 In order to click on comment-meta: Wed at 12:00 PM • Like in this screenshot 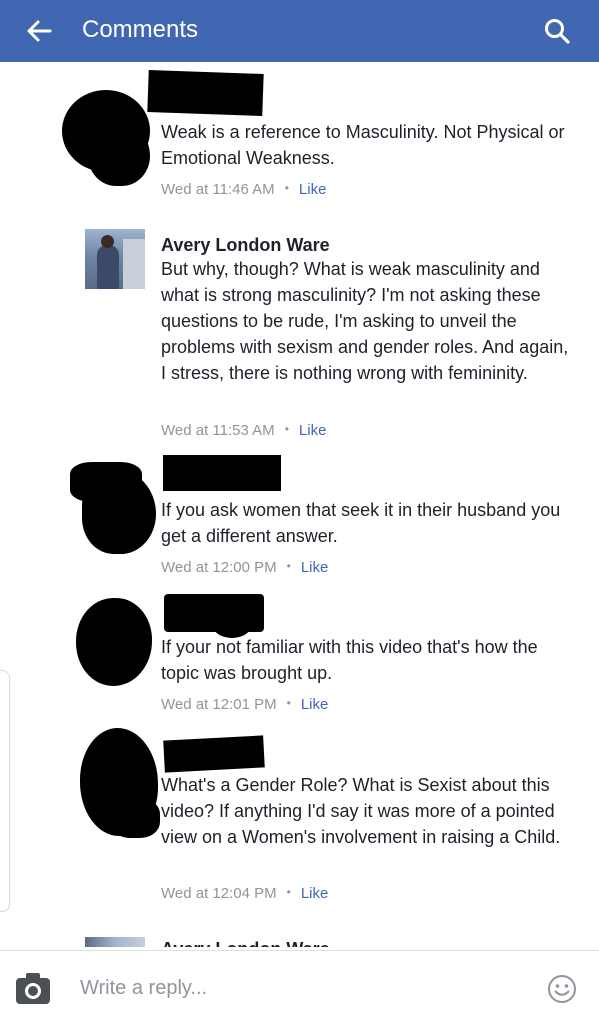, I will do `click(244, 567)`.